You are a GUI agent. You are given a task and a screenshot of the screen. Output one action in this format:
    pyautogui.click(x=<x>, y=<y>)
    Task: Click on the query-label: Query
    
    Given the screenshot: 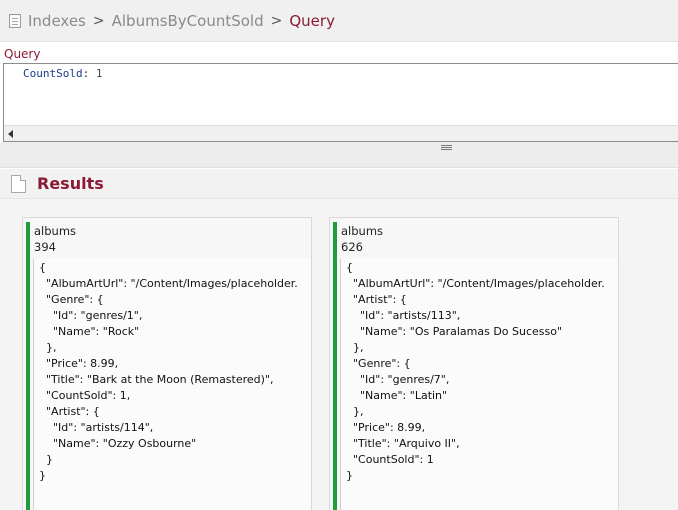 What is the action you would take?
    pyautogui.click(x=22, y=54)
    